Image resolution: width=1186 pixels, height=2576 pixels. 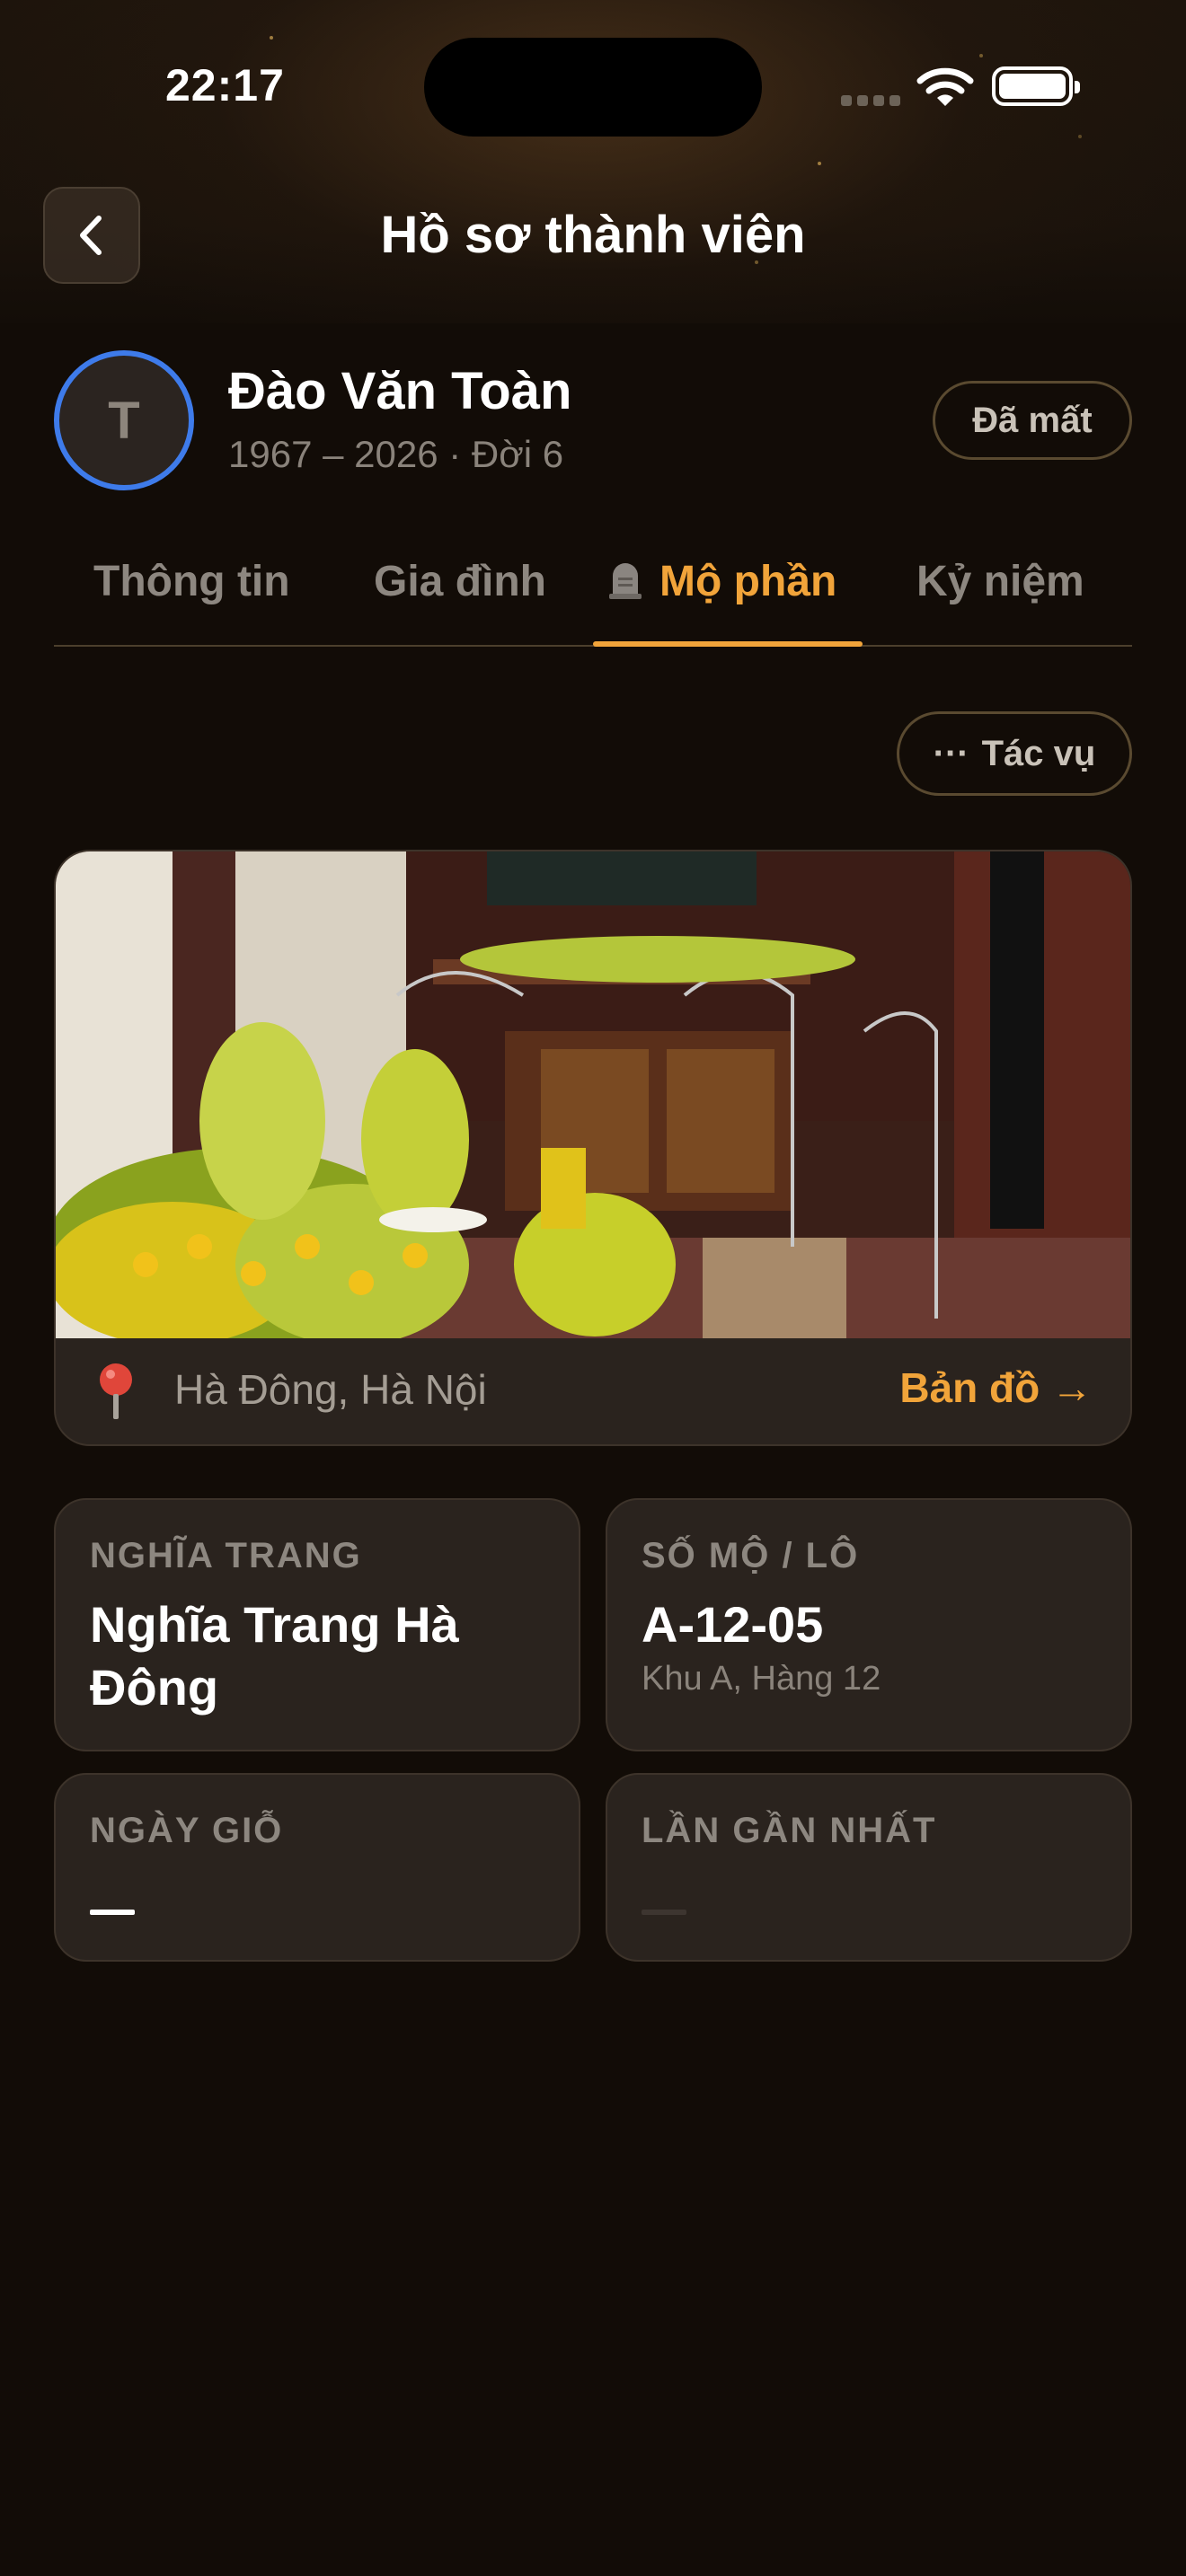 I want to click on grave-location: Hà Đông, Hà Nội, so click(x=330, y=1389).